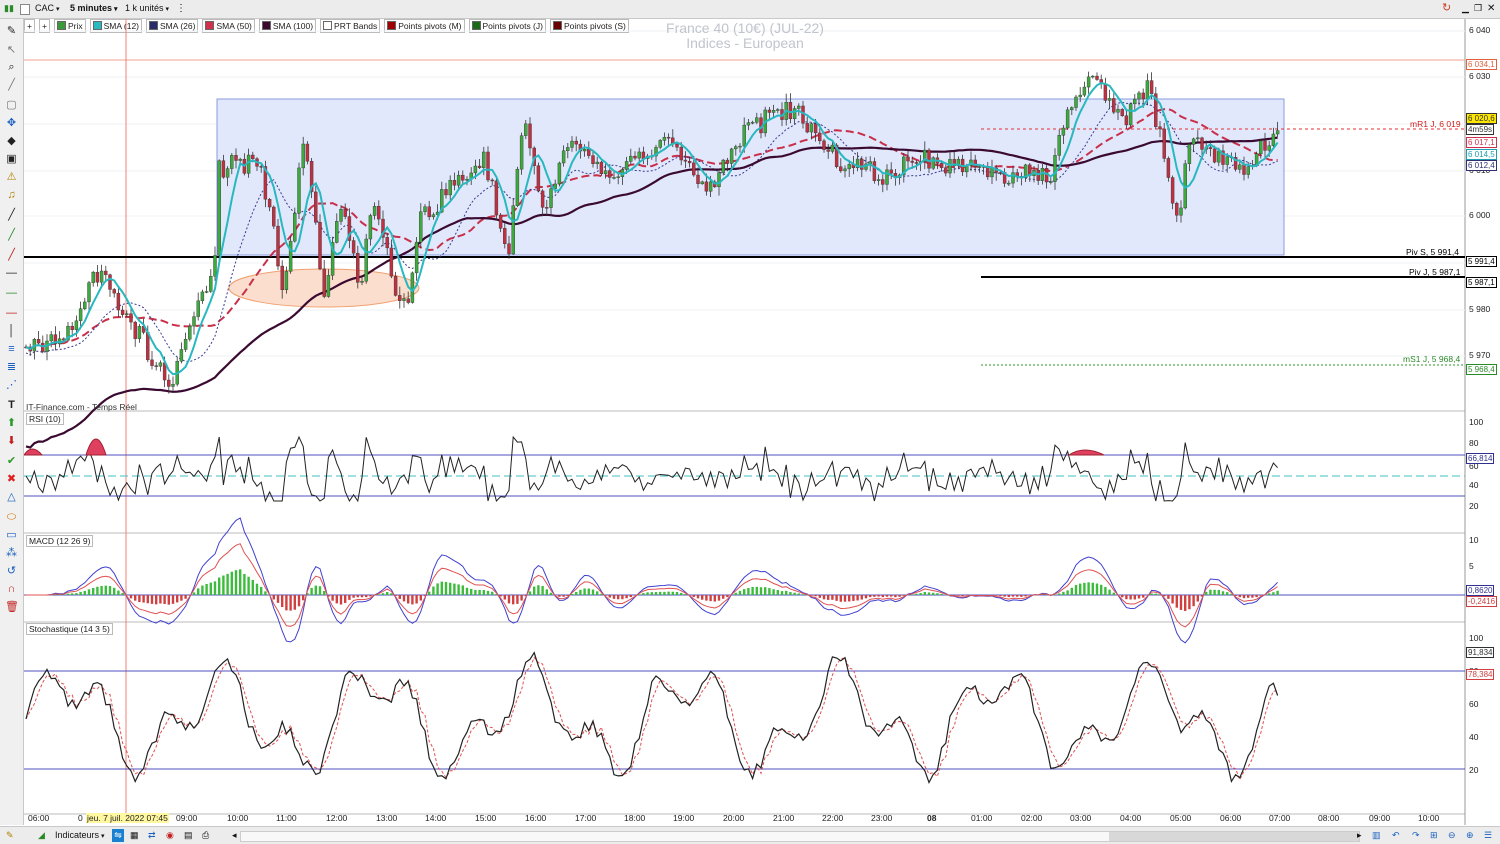  Describe the element at coordinates (11, 123) in the screenshot. I see `move-icon: ✥` at that location.